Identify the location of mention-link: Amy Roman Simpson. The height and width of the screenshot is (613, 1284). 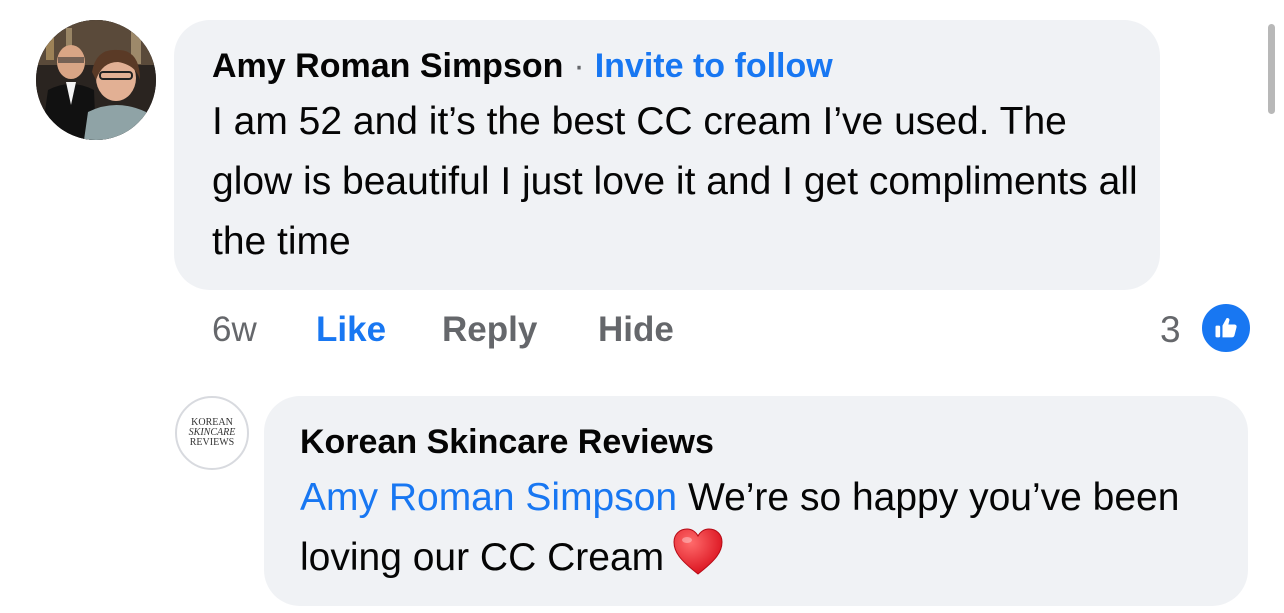
(488, 497).